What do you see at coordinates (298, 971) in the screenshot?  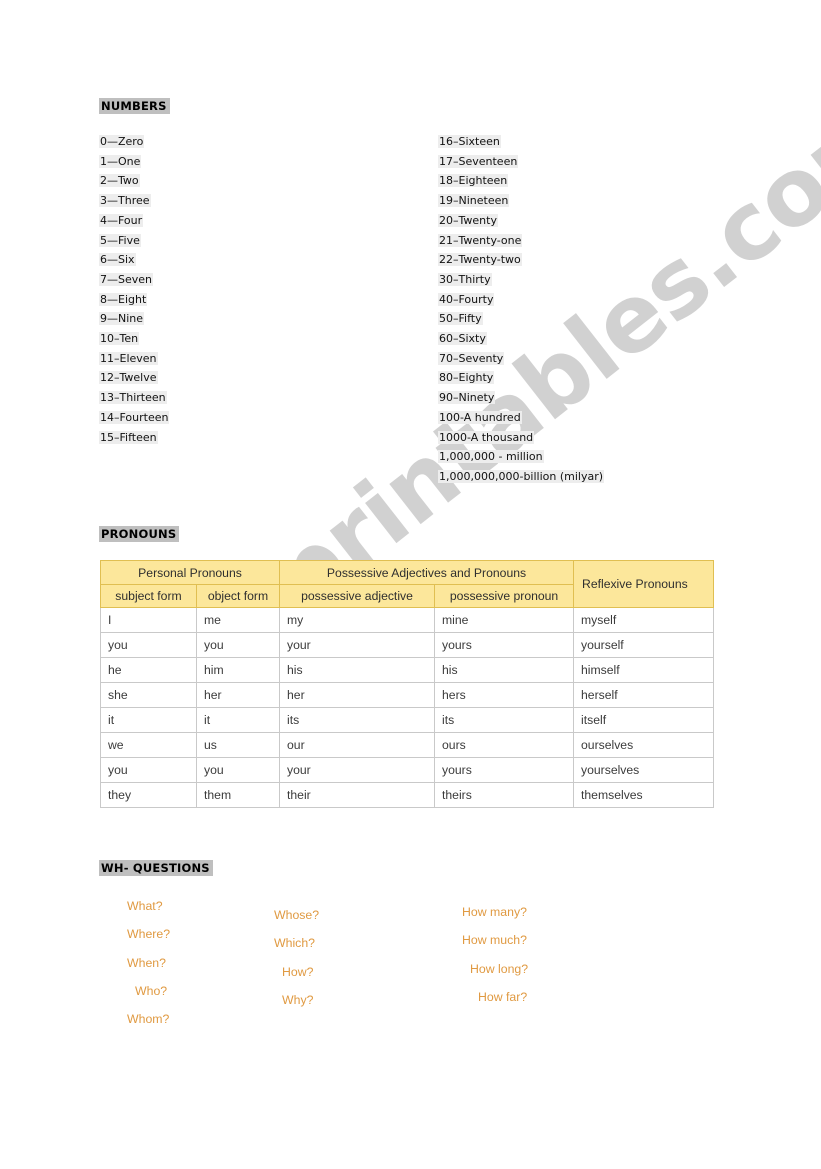 I see `wh-question-item: How?` at bounding box center [298, 971].